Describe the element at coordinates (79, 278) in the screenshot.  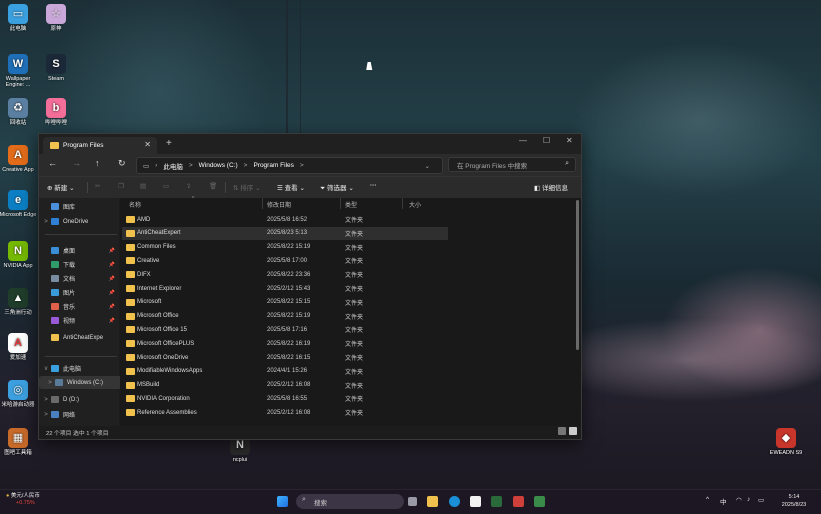
I see `nav-item: 文档 📌` at that location.